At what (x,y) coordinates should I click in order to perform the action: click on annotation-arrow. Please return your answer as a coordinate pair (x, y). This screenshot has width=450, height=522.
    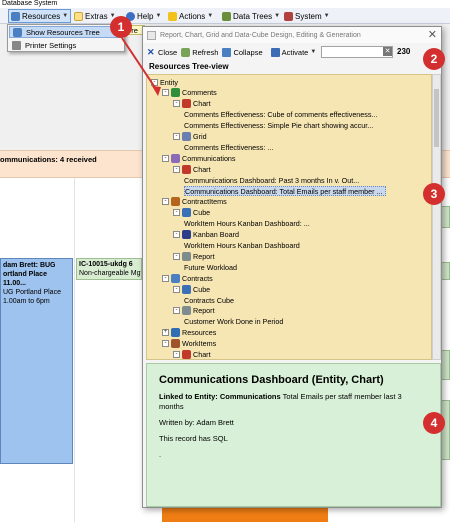
    Looking at the image, I should click on (141, 66).